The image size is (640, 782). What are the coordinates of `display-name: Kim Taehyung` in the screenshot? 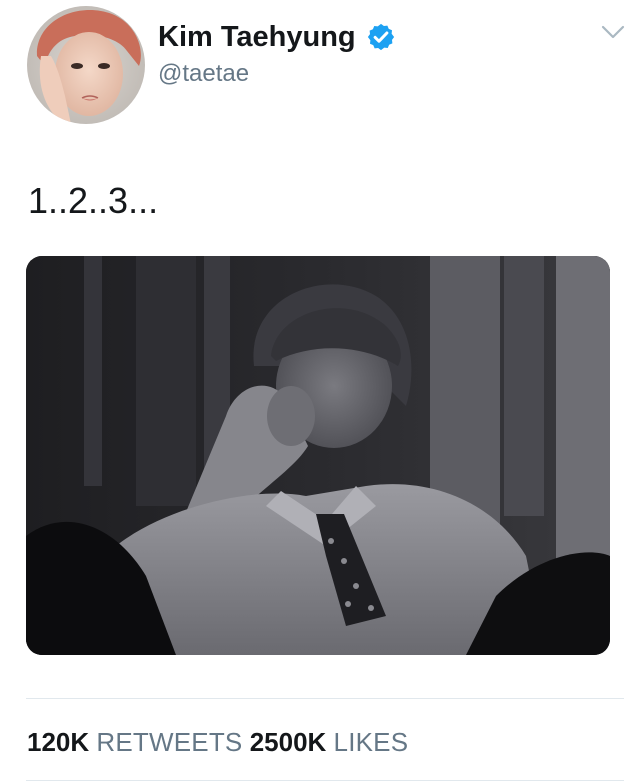 It's located at (257, 37).